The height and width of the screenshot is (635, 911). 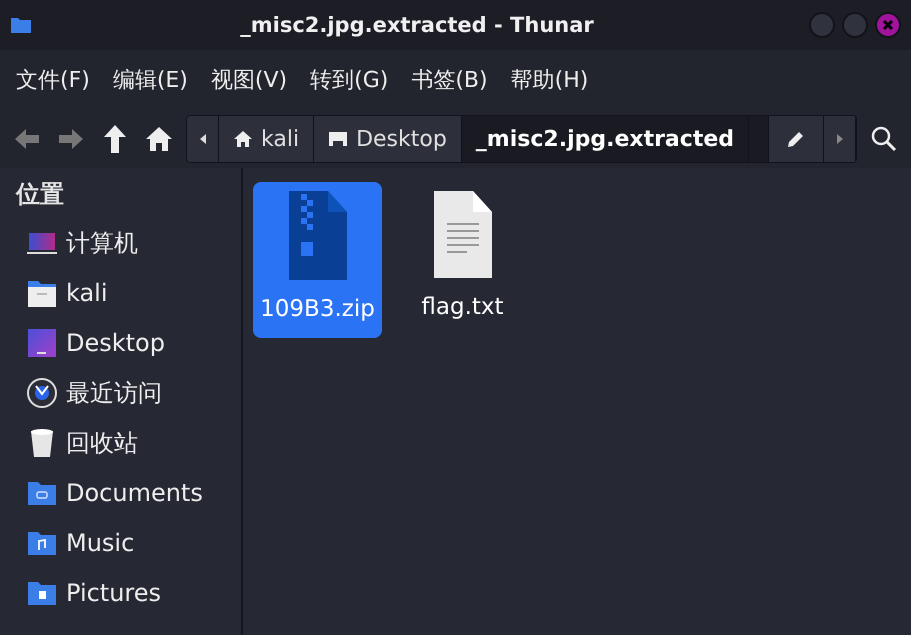 What do you see at coordinates (89, 393) in the screenshot?
I see `sidebar-item: 最近访问` at bounding box center [89, 393].